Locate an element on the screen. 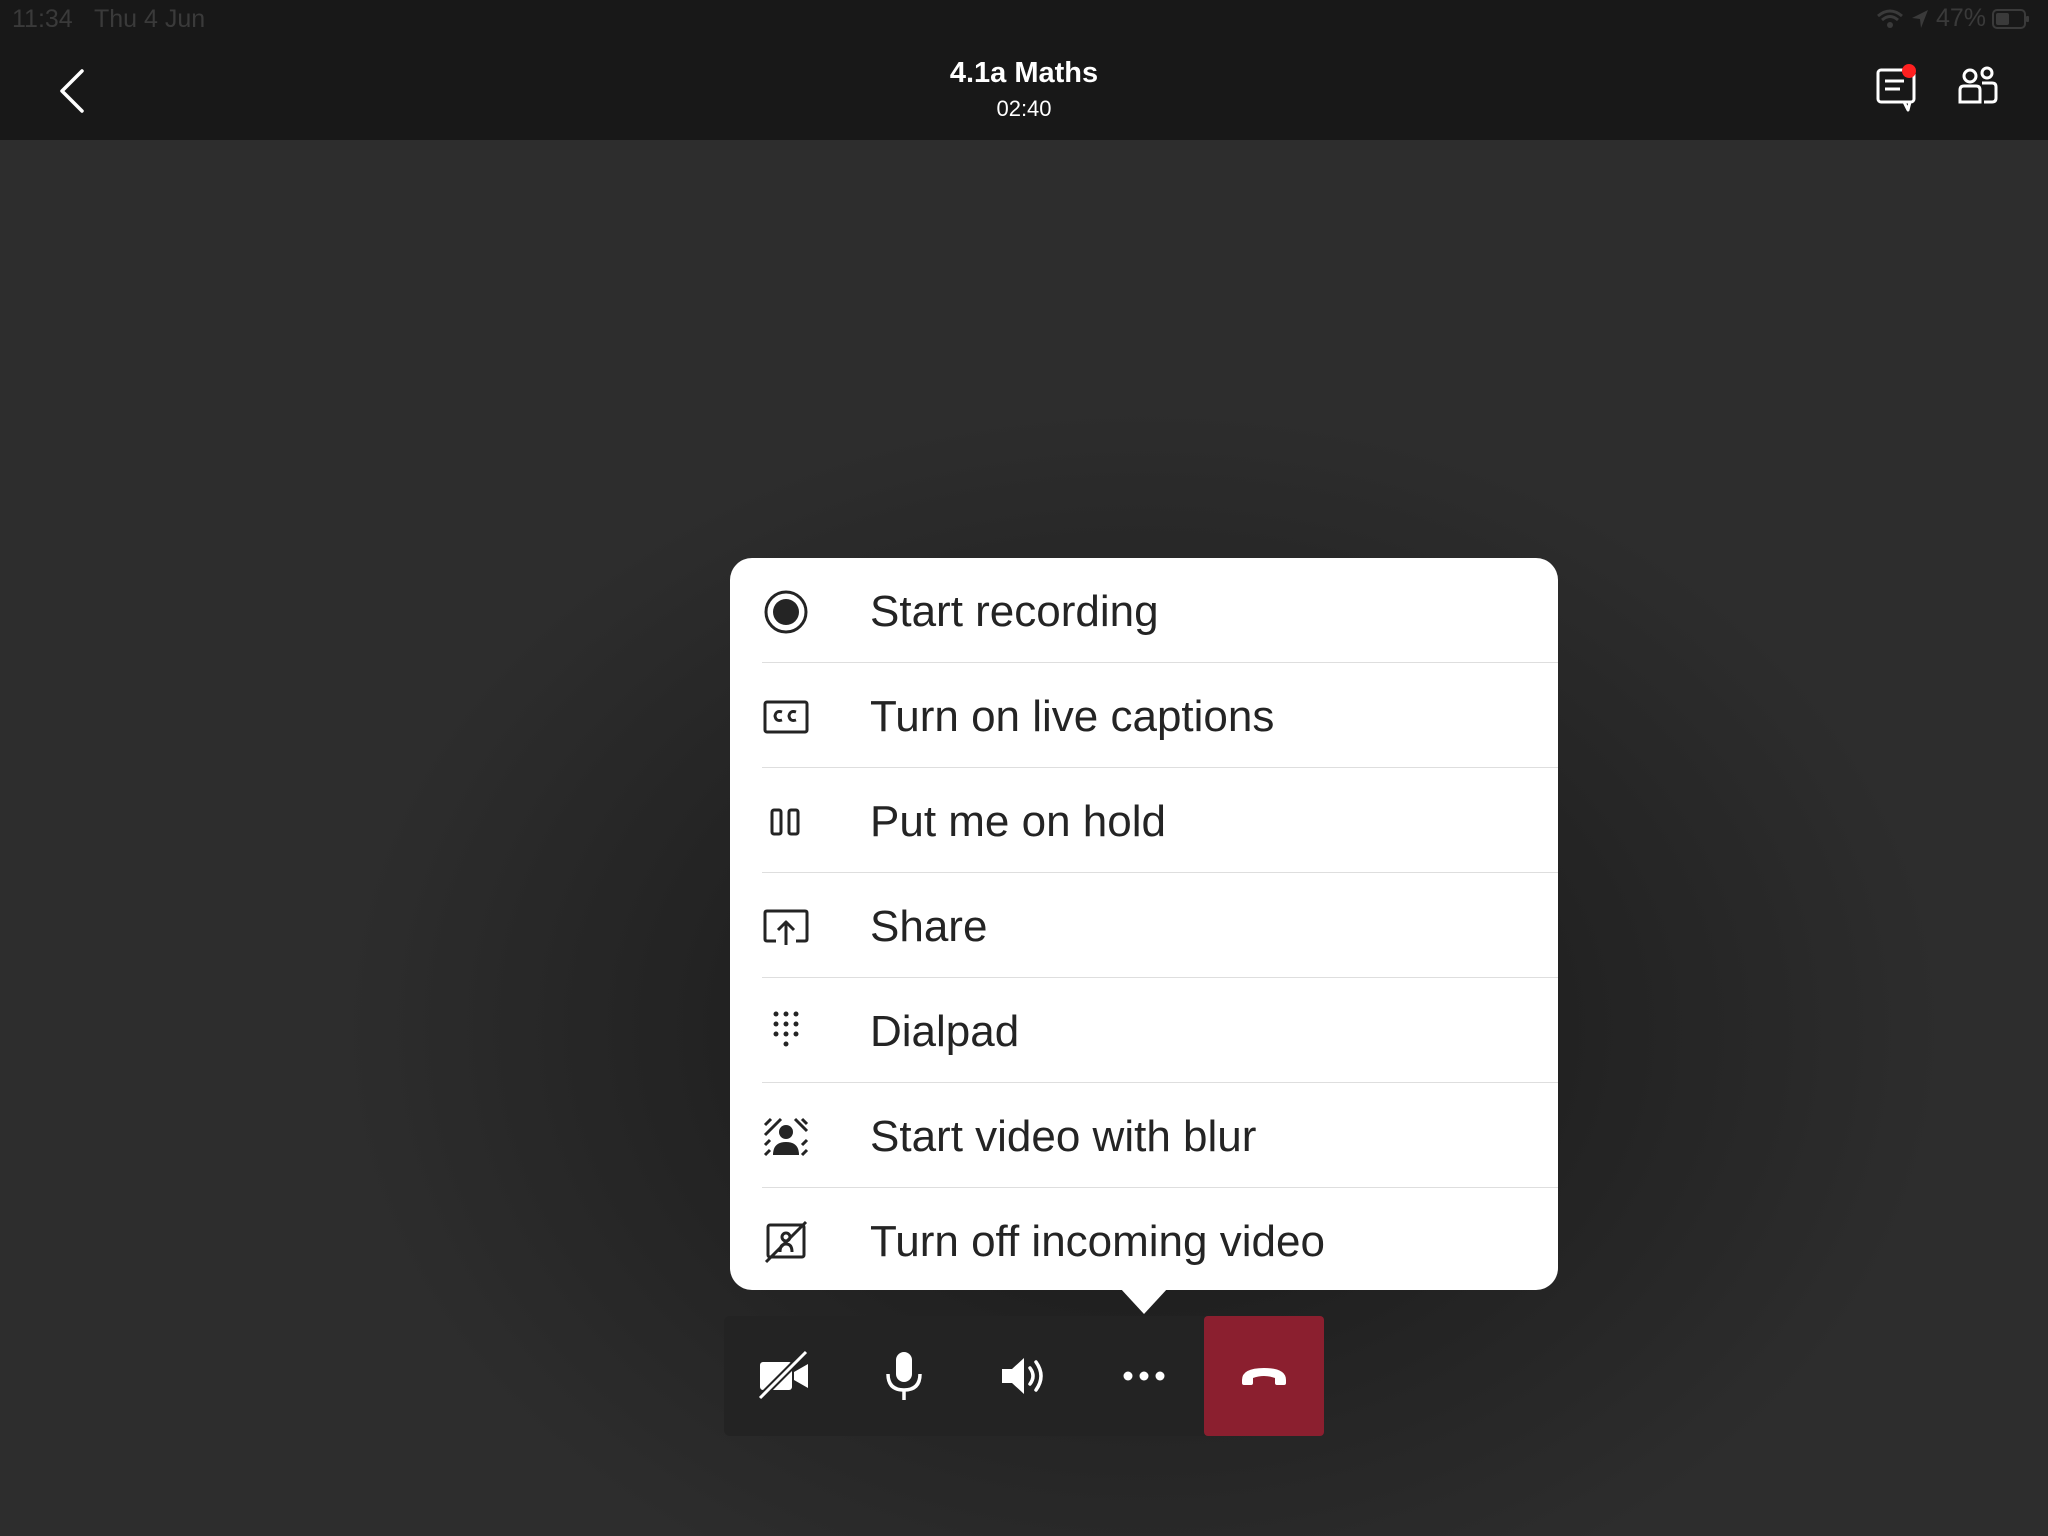  captions-icon is located at coordinates (786, 717).